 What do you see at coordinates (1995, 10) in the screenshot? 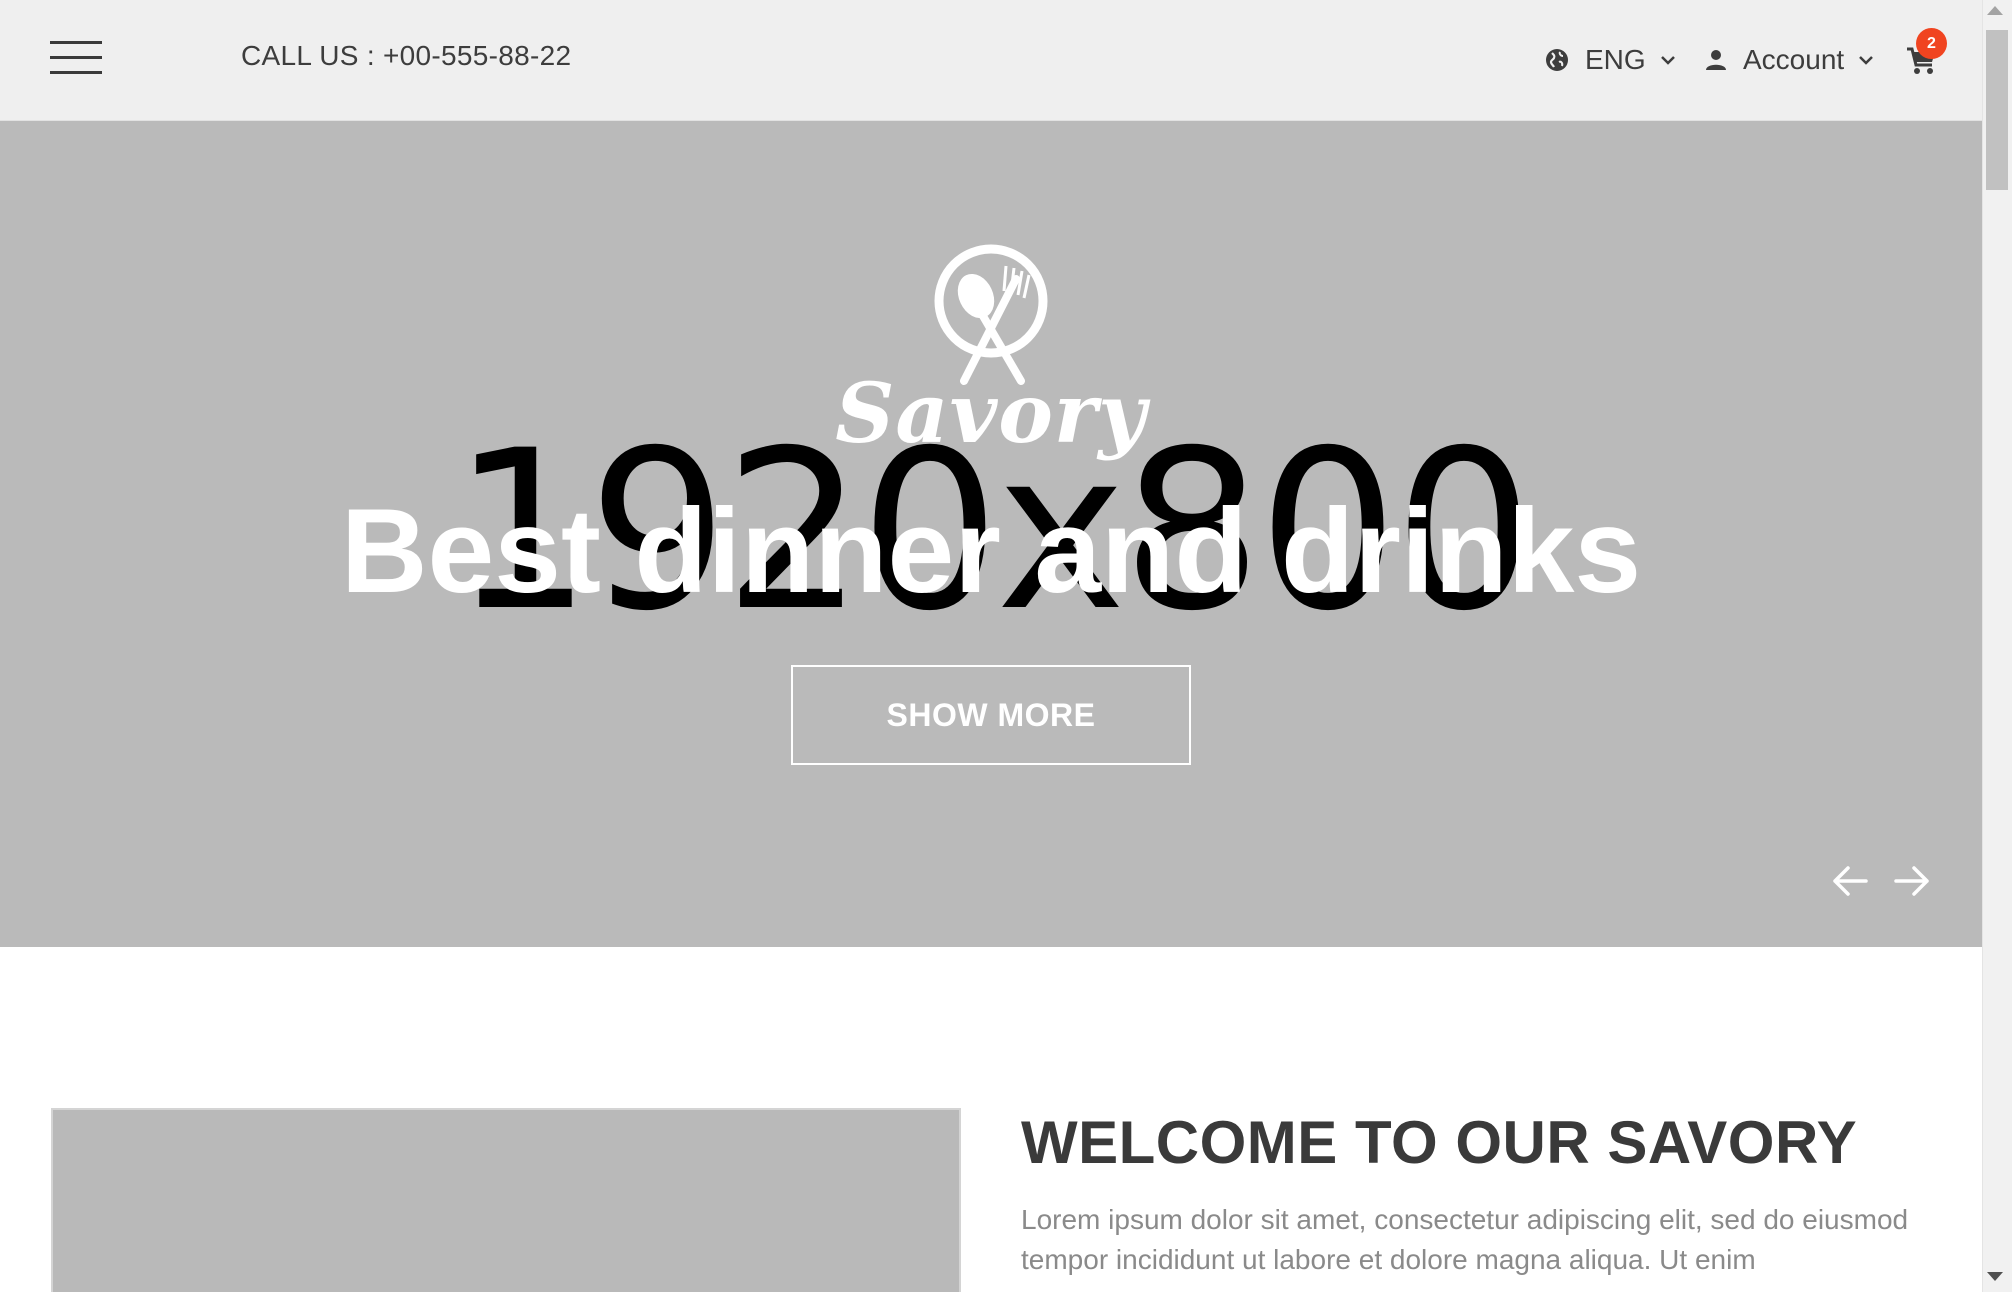
I see `scroll-up-arrow-icon` at bounding box center [1995, 10].